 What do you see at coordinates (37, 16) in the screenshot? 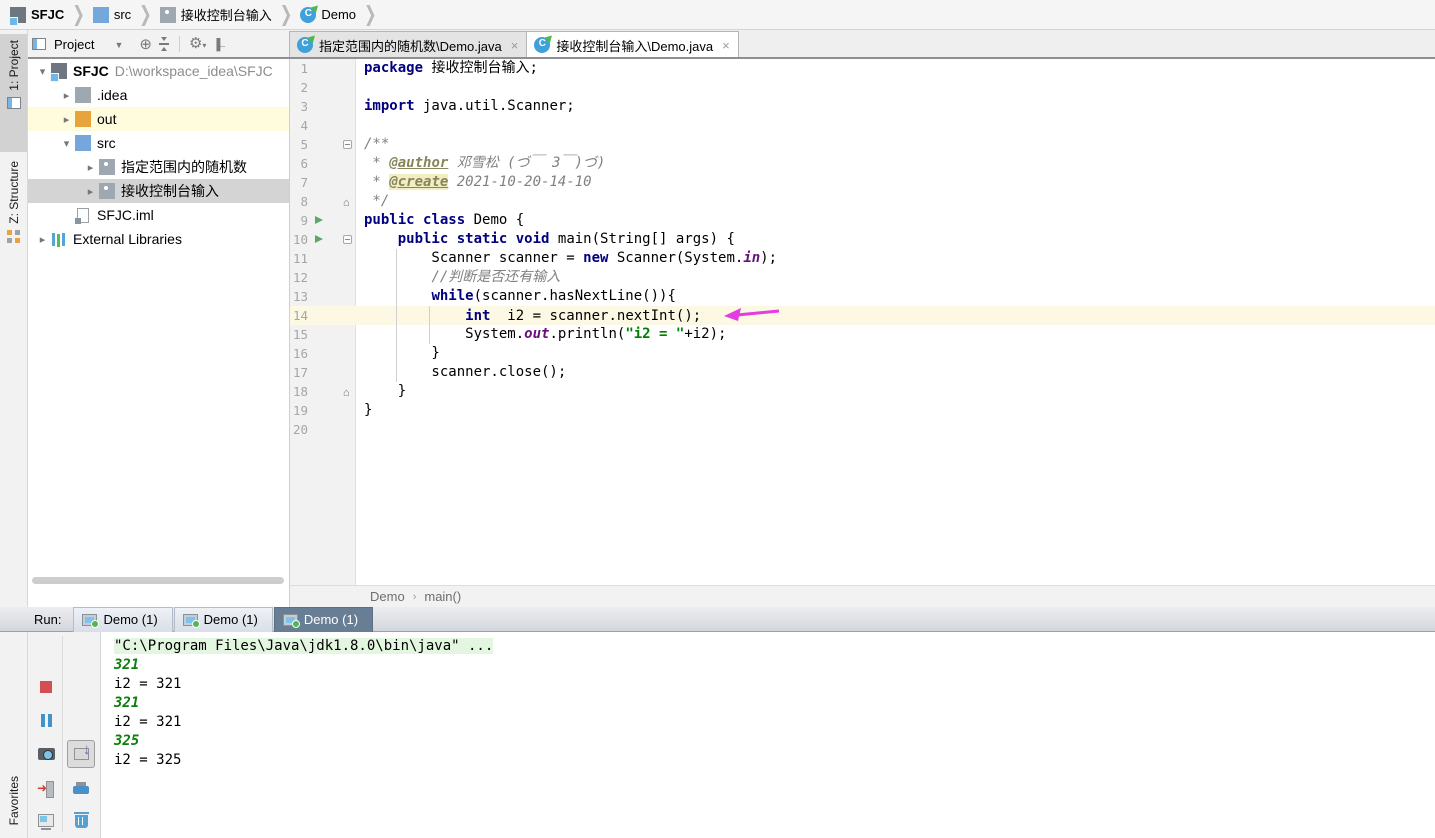
I see `breadcrumb-item: SFJC` at bounding box center [37, 16].